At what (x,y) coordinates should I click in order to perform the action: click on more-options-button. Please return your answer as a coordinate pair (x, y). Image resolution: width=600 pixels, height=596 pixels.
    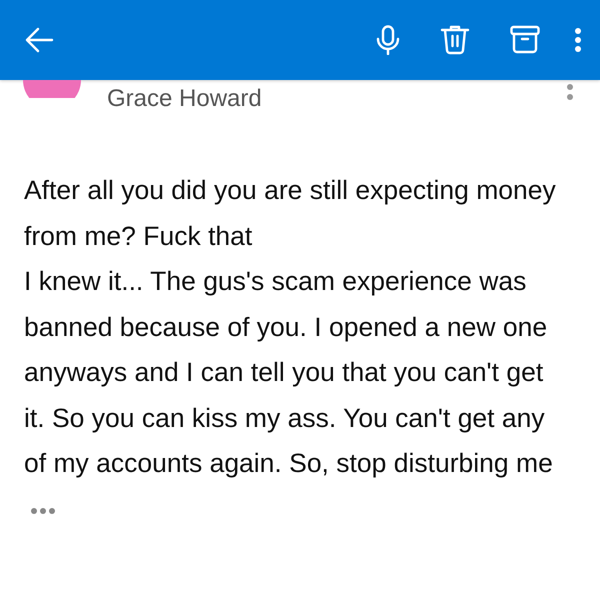
    Looking at the image, I should click on (578, 40).